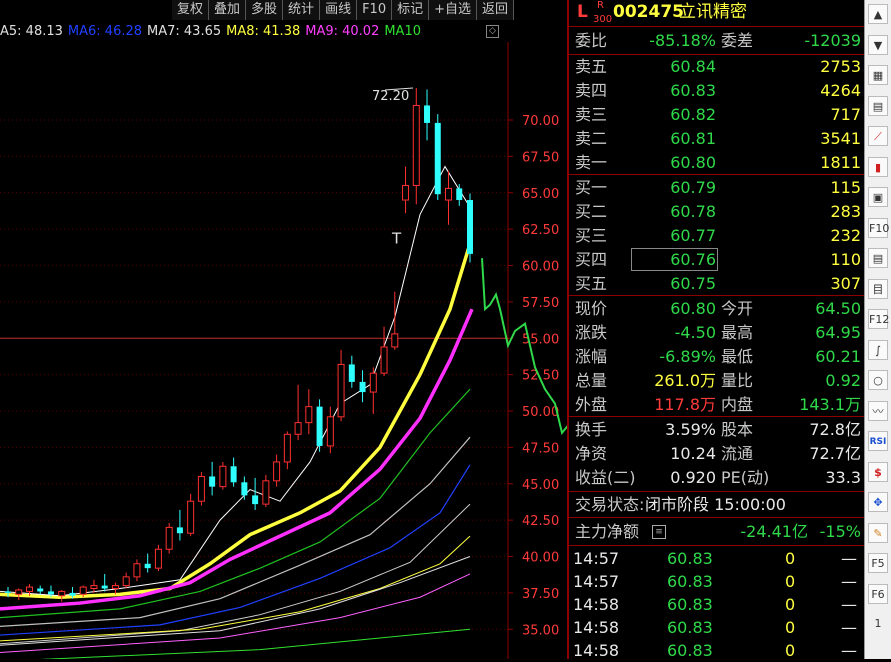 This screenshot has height=662, width=891. What do you see at coordinates (411, 10) in the screenshot?
I see `toolbar-button-6: 标记` at bounding box center [411, 10].